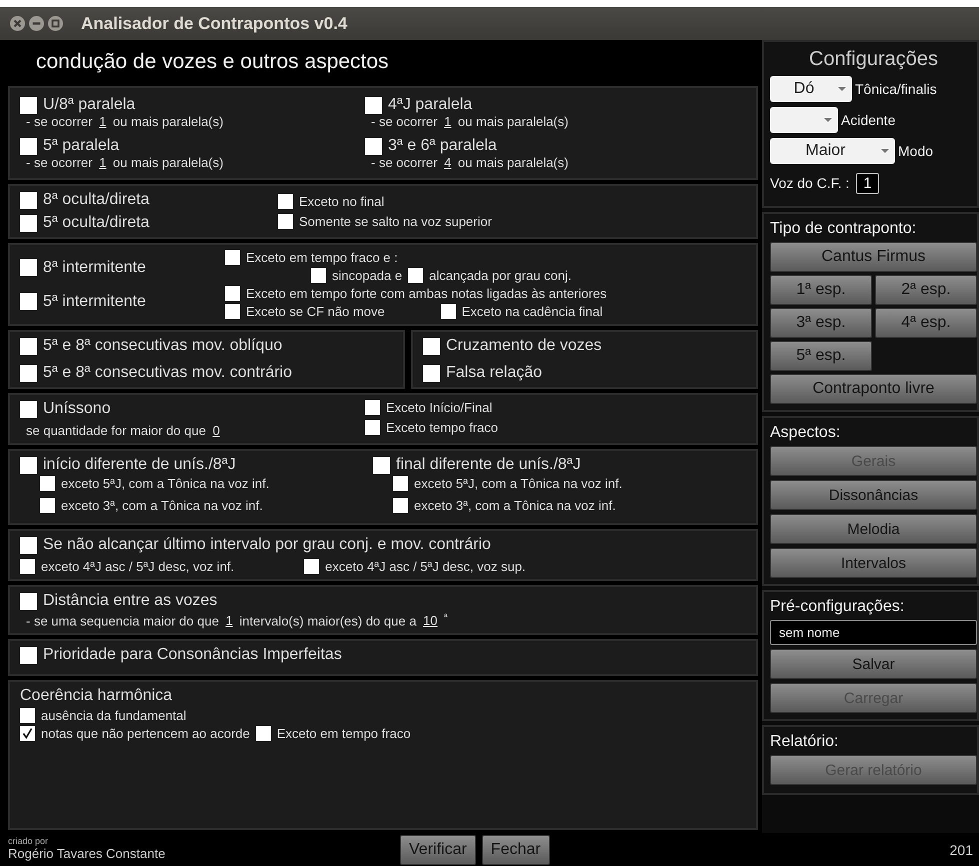 The image size is (979, 866). I want to click on checkbox-label: 3ª e 6ª paralela, so click(442, 146).